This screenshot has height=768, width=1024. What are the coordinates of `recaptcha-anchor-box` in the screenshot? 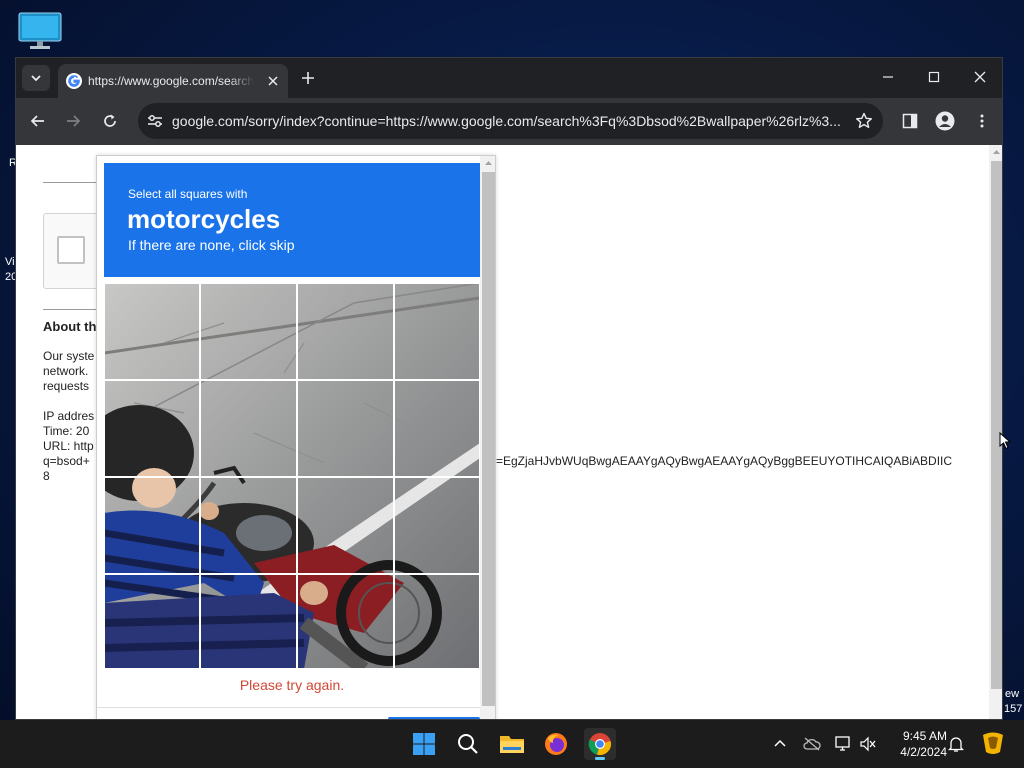 It's located at (73, 251).